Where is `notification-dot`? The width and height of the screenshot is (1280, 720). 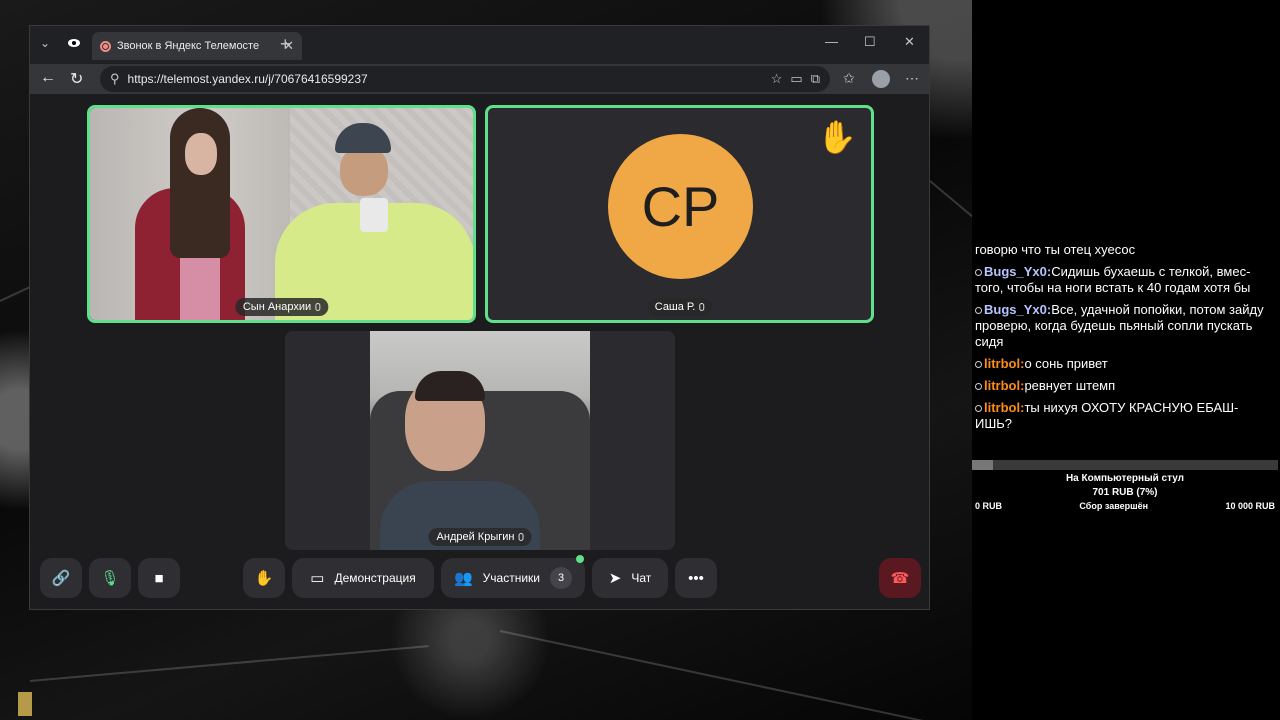
notification-dot is located at coordinates (580, 559).